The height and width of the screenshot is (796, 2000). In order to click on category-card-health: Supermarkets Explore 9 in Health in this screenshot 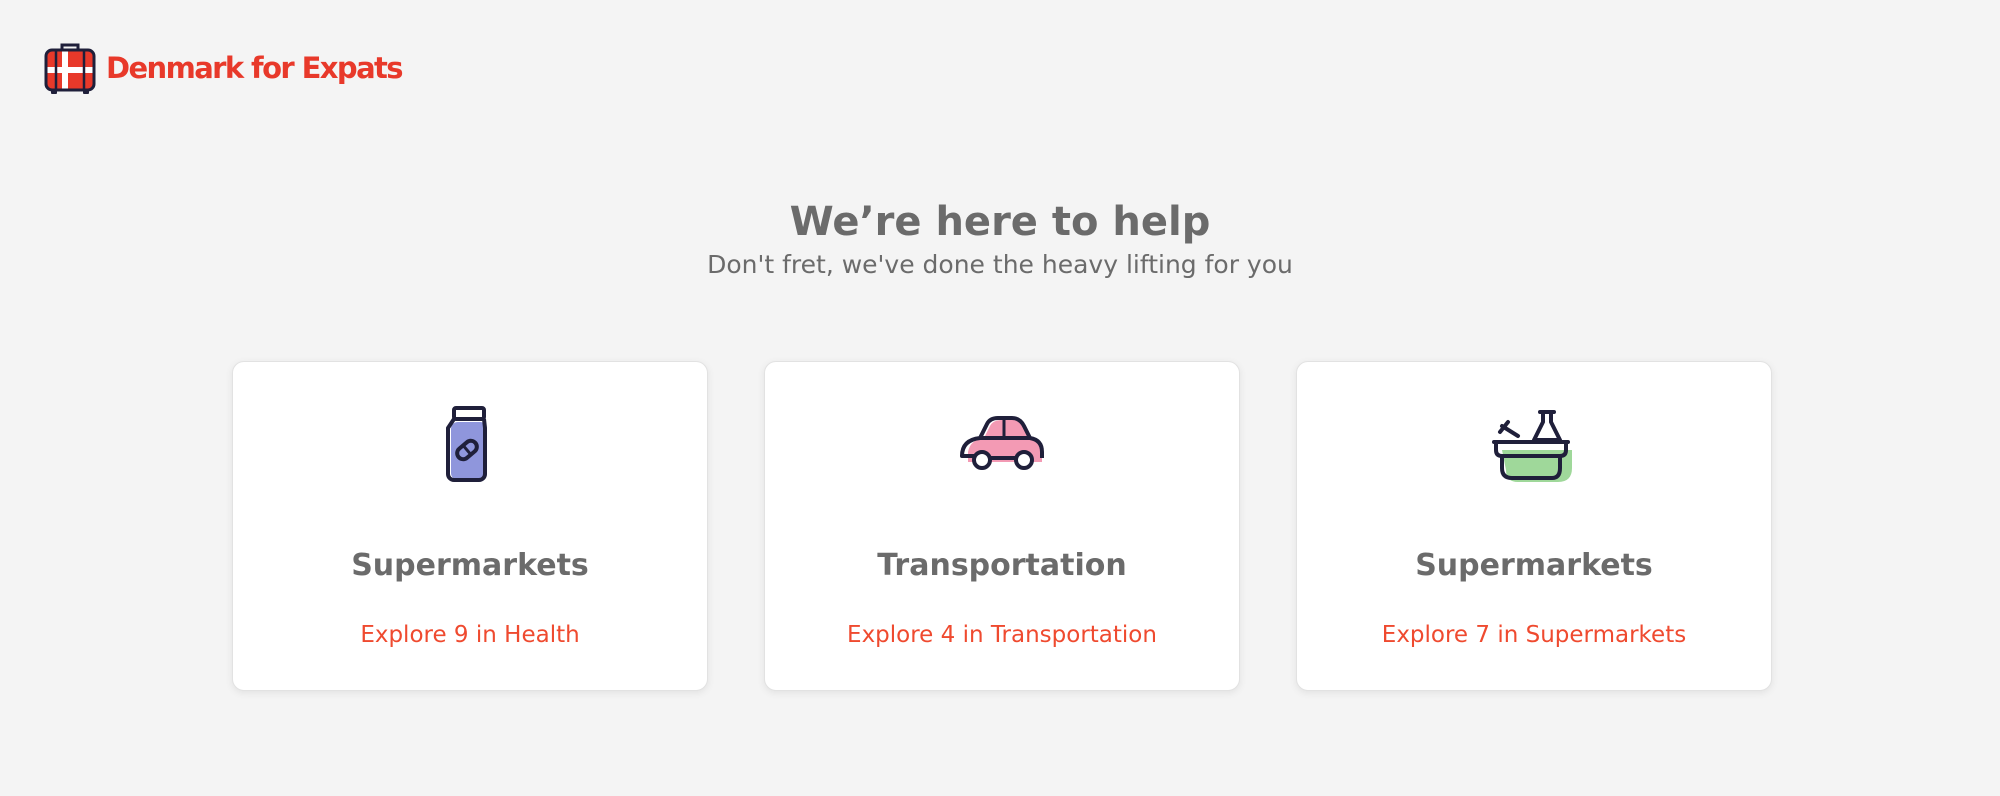, I will do `click(470, 526)`.